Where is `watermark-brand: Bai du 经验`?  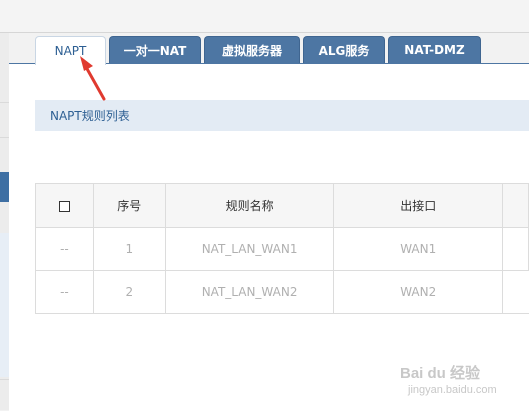 watermark-brand: Bai du 经验 is located at coordinates (440, 373).